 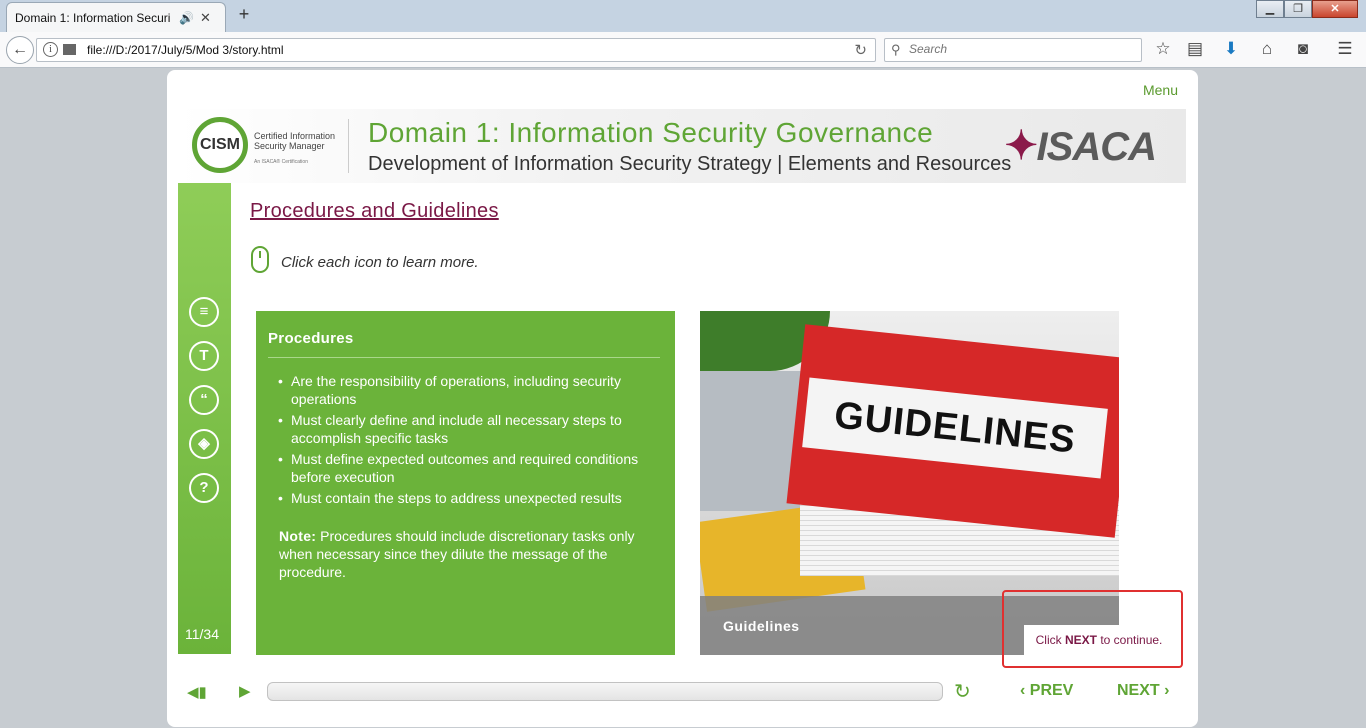 What do you see at coordinates (244, 14) in the screenshot?
I see `new-tab-button: +` at bounding box center [244, 14].